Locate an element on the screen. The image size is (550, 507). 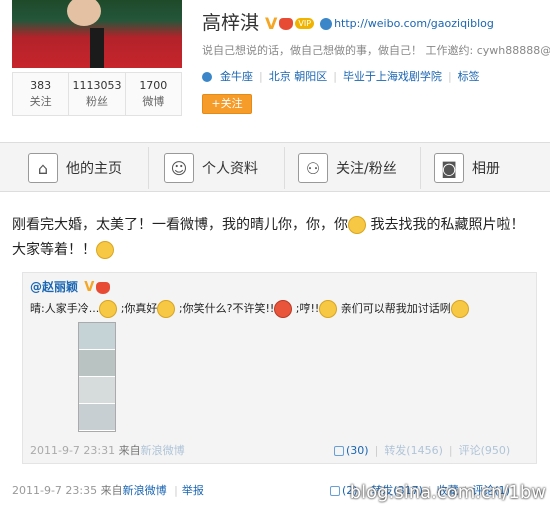
school-link: 毕业于上海戏剧学院 is located at coordinates (392, 76).